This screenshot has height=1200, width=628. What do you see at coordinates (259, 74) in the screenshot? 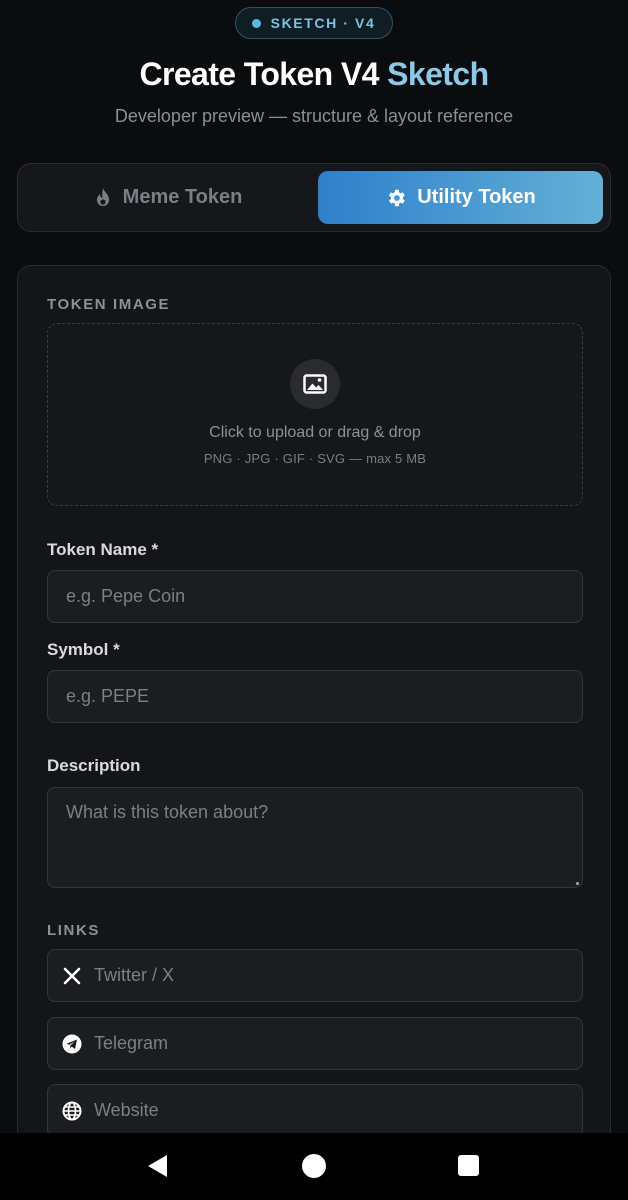
I see `page-title-main: Create Token V4` at bounding box center [259, 74].